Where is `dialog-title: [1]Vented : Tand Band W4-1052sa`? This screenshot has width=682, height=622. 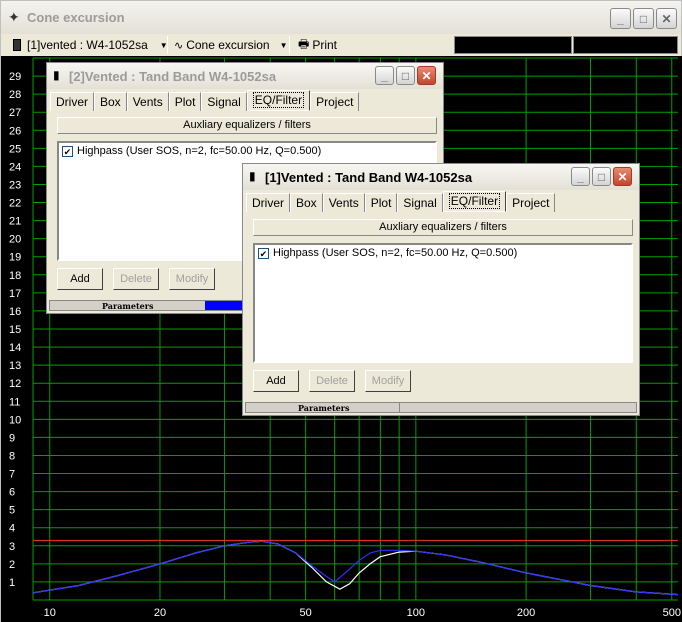
dialog-title: [1]Vented : Tand Band W4-1052sa is located at coordinates (369, 177).